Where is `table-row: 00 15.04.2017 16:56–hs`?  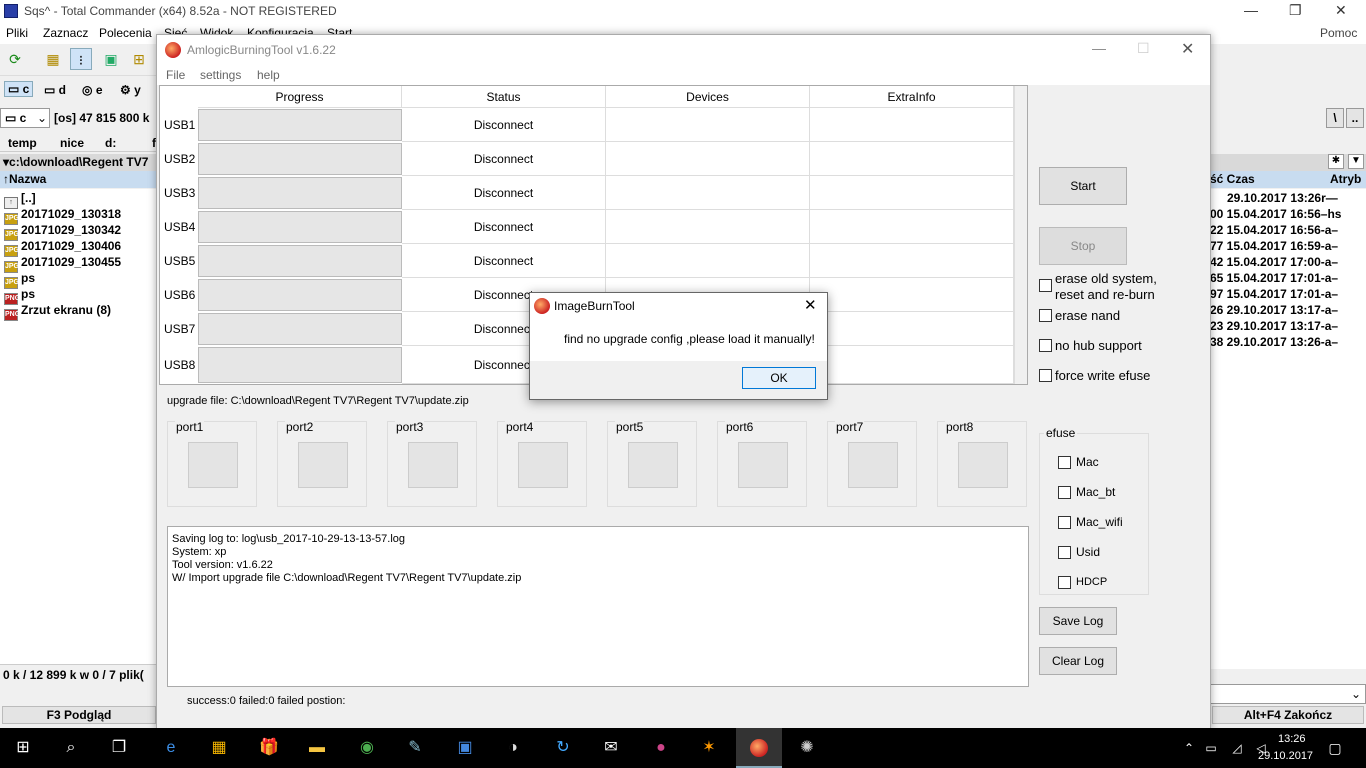 table-row: 00 15.04.2017 16:56–hs is located at coordinates (1275, 214).